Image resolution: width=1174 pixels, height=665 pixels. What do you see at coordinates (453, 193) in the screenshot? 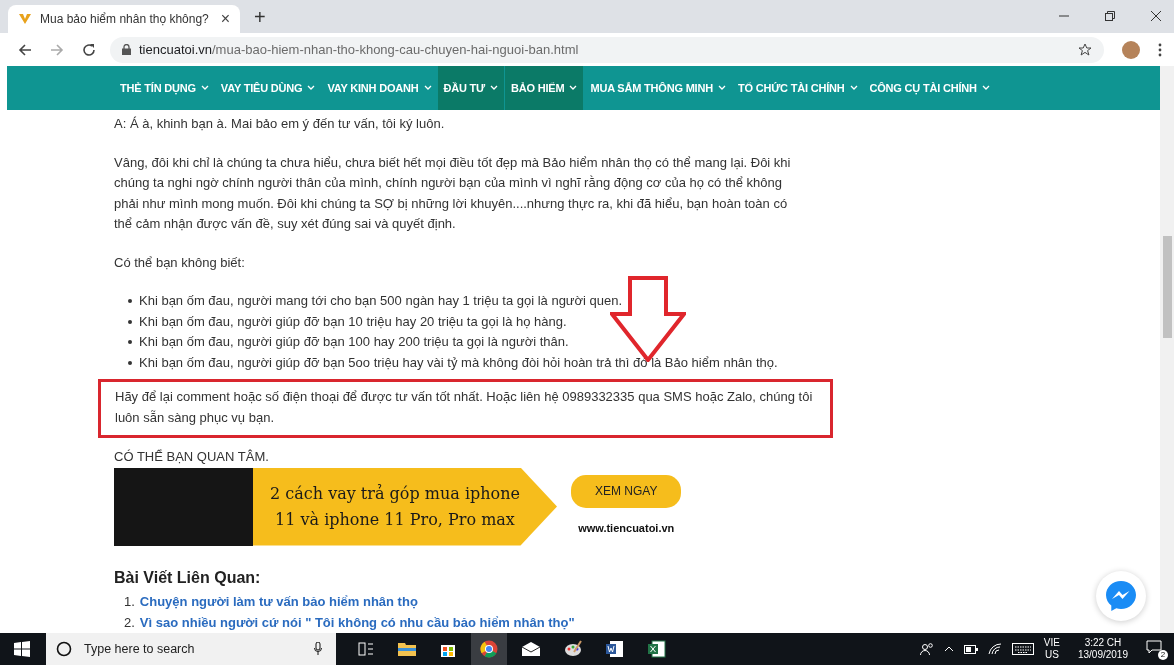
I see `paragraph: Vâng, đôi khi chỉ là chúng ta chưa hiểu, chưa biết hết mọi điều tốt đẹp mà Bảo hiểm nhân thọ có thể mang lại. Đôi khi chúng ta nghi ngờ chính người thân của mình, chính người bạn của mình vì nghĩ rằng động cơ của họ có thể không phải như mình mong muốn. Đôi khi chúng ta SỢ bị những lời khuyên....nhưng thực ra, khi đã hiểu, bạn hoàn toàn có thể cảm nhận được vấn đề, suy xét đúng sai và quyết định.` at bounding box center [453, 193].